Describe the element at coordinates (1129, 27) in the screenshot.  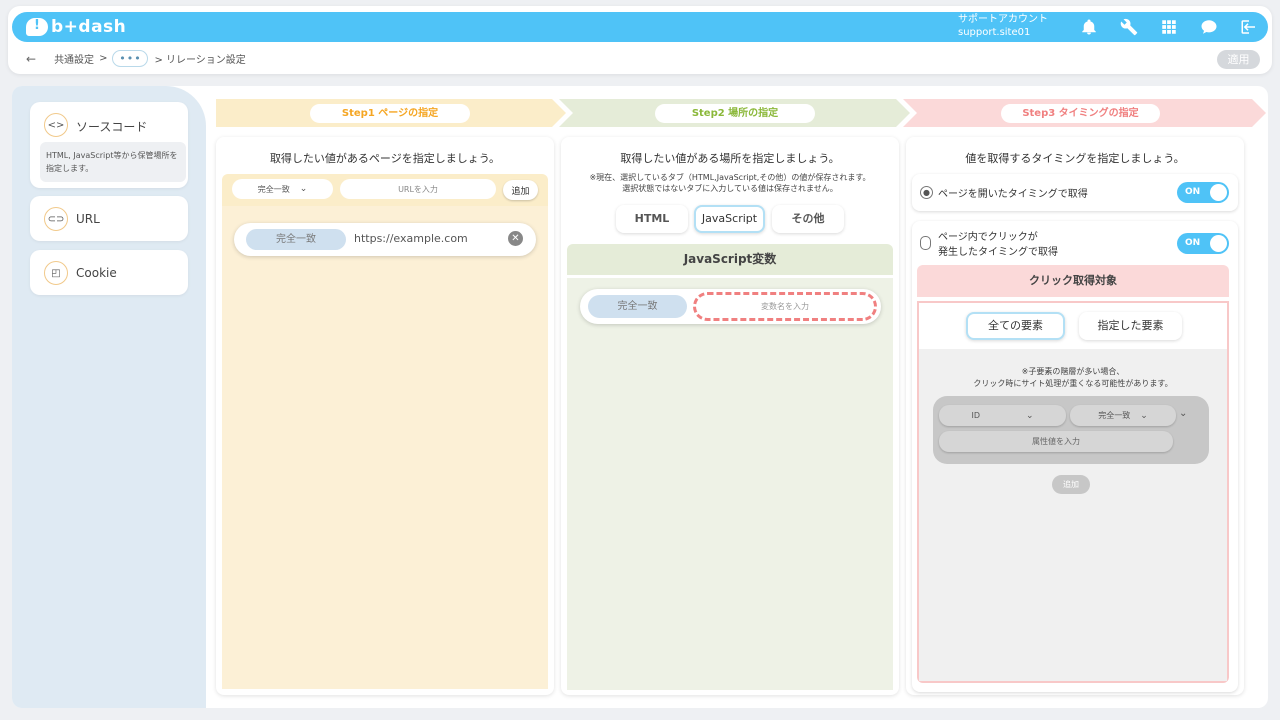
I see `wrench-icon` at that location.